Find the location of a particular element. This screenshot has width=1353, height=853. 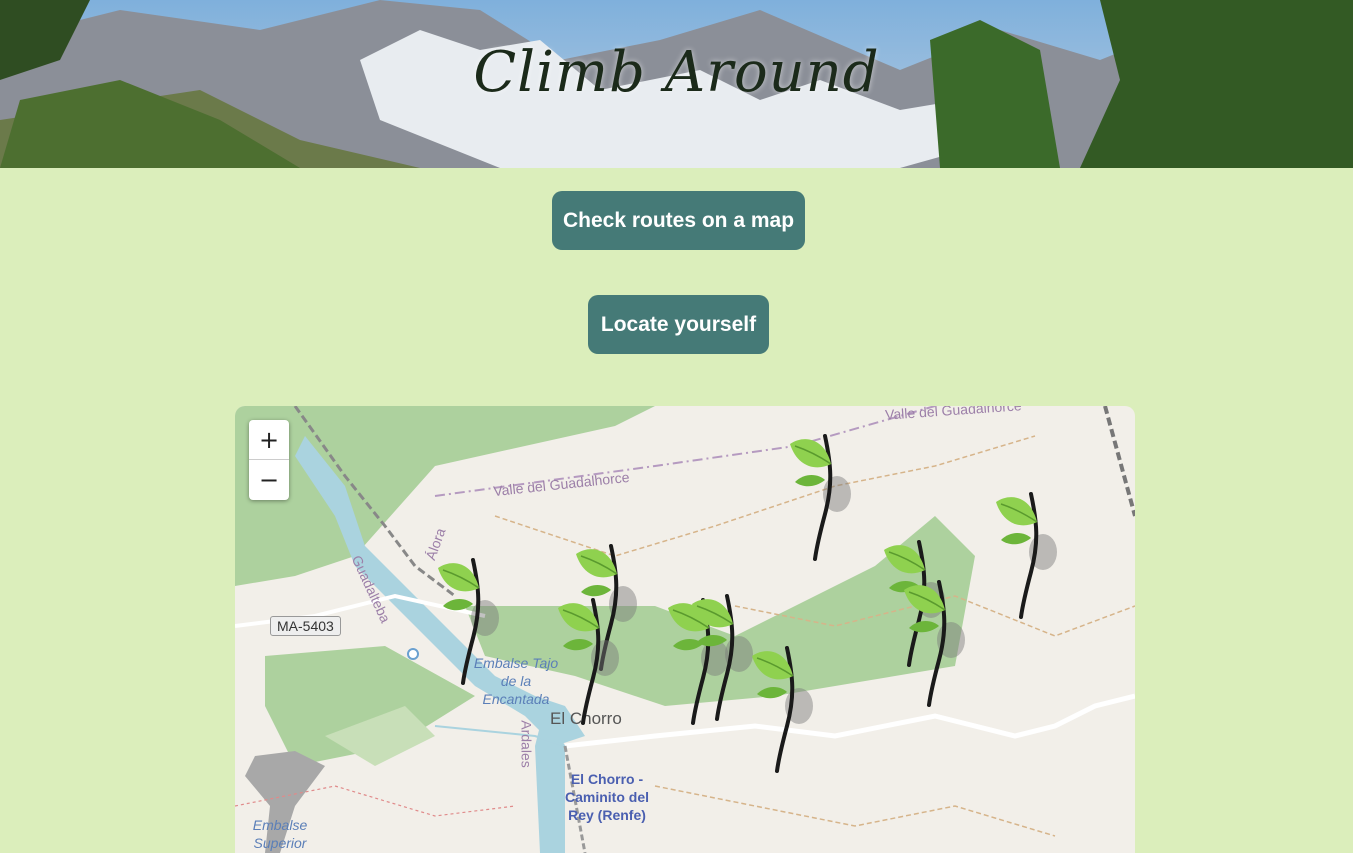

site-title: Climb Around is located at coordinates (676, 72).